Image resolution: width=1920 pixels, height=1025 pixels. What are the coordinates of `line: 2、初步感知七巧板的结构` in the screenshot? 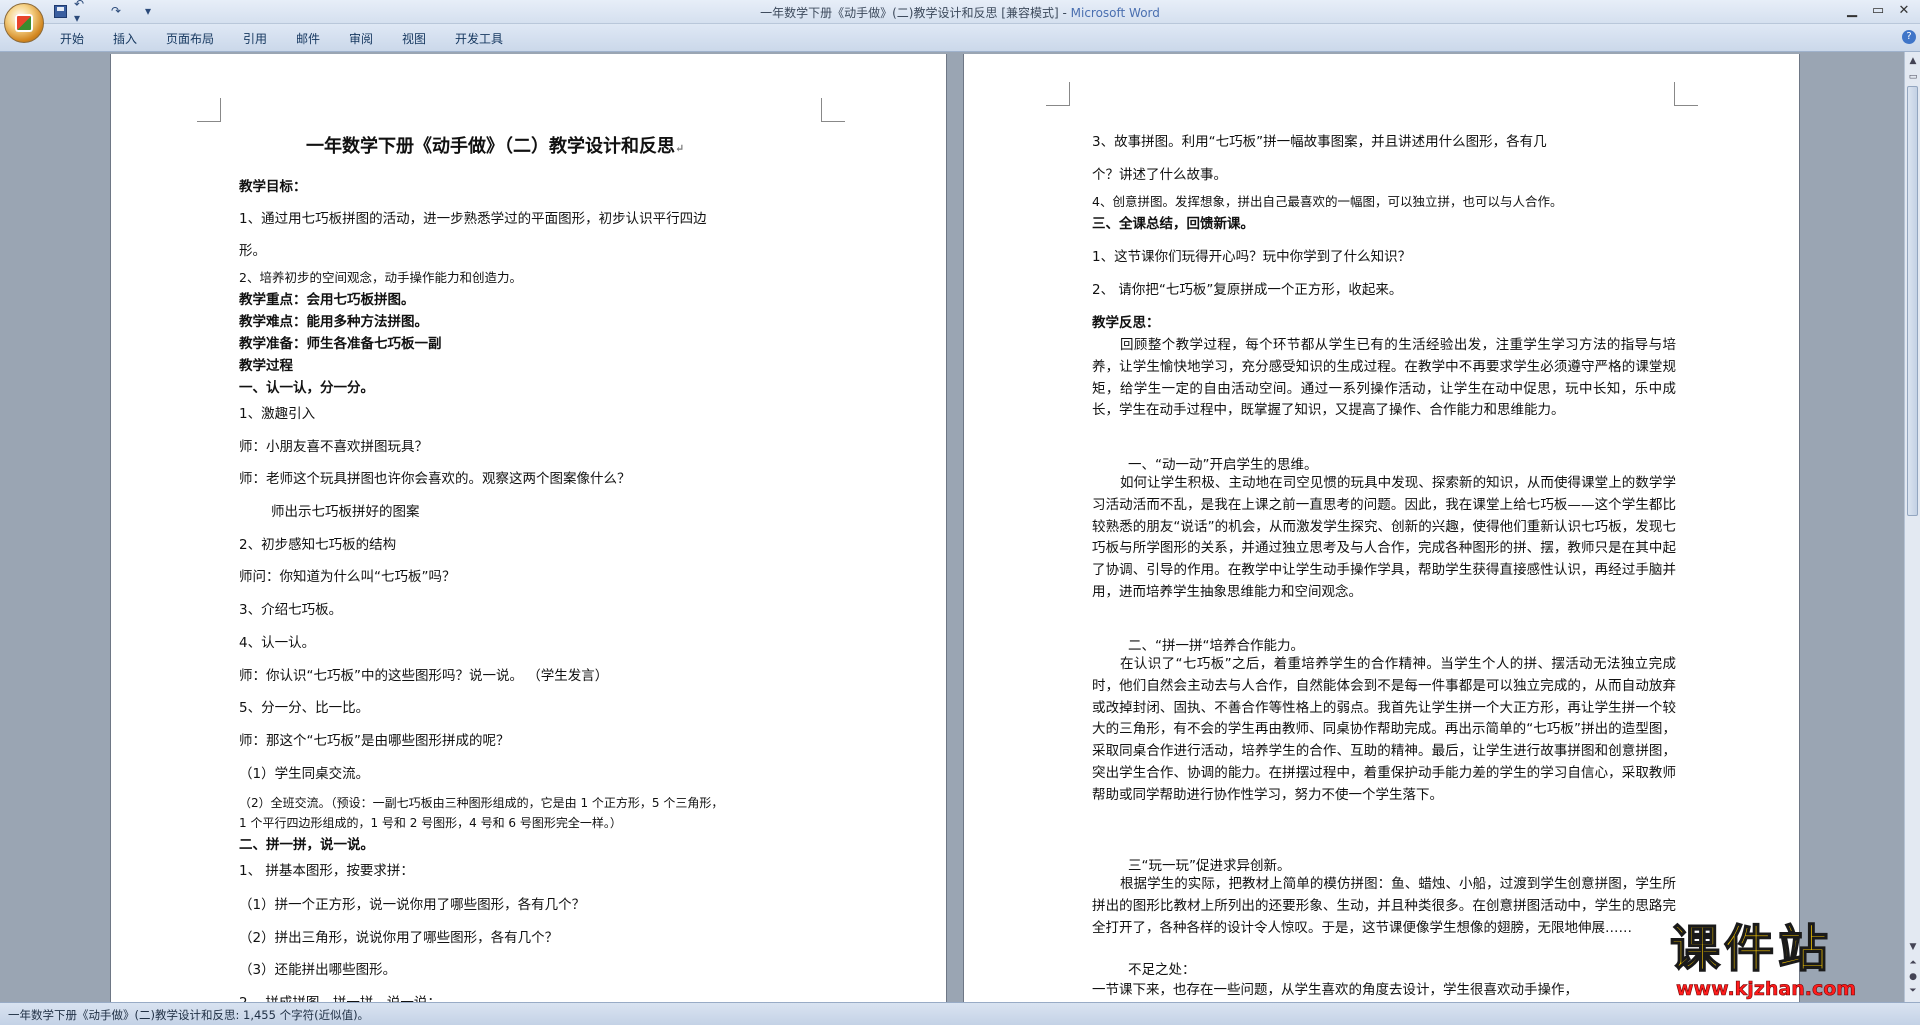 It's located at (318, 545).